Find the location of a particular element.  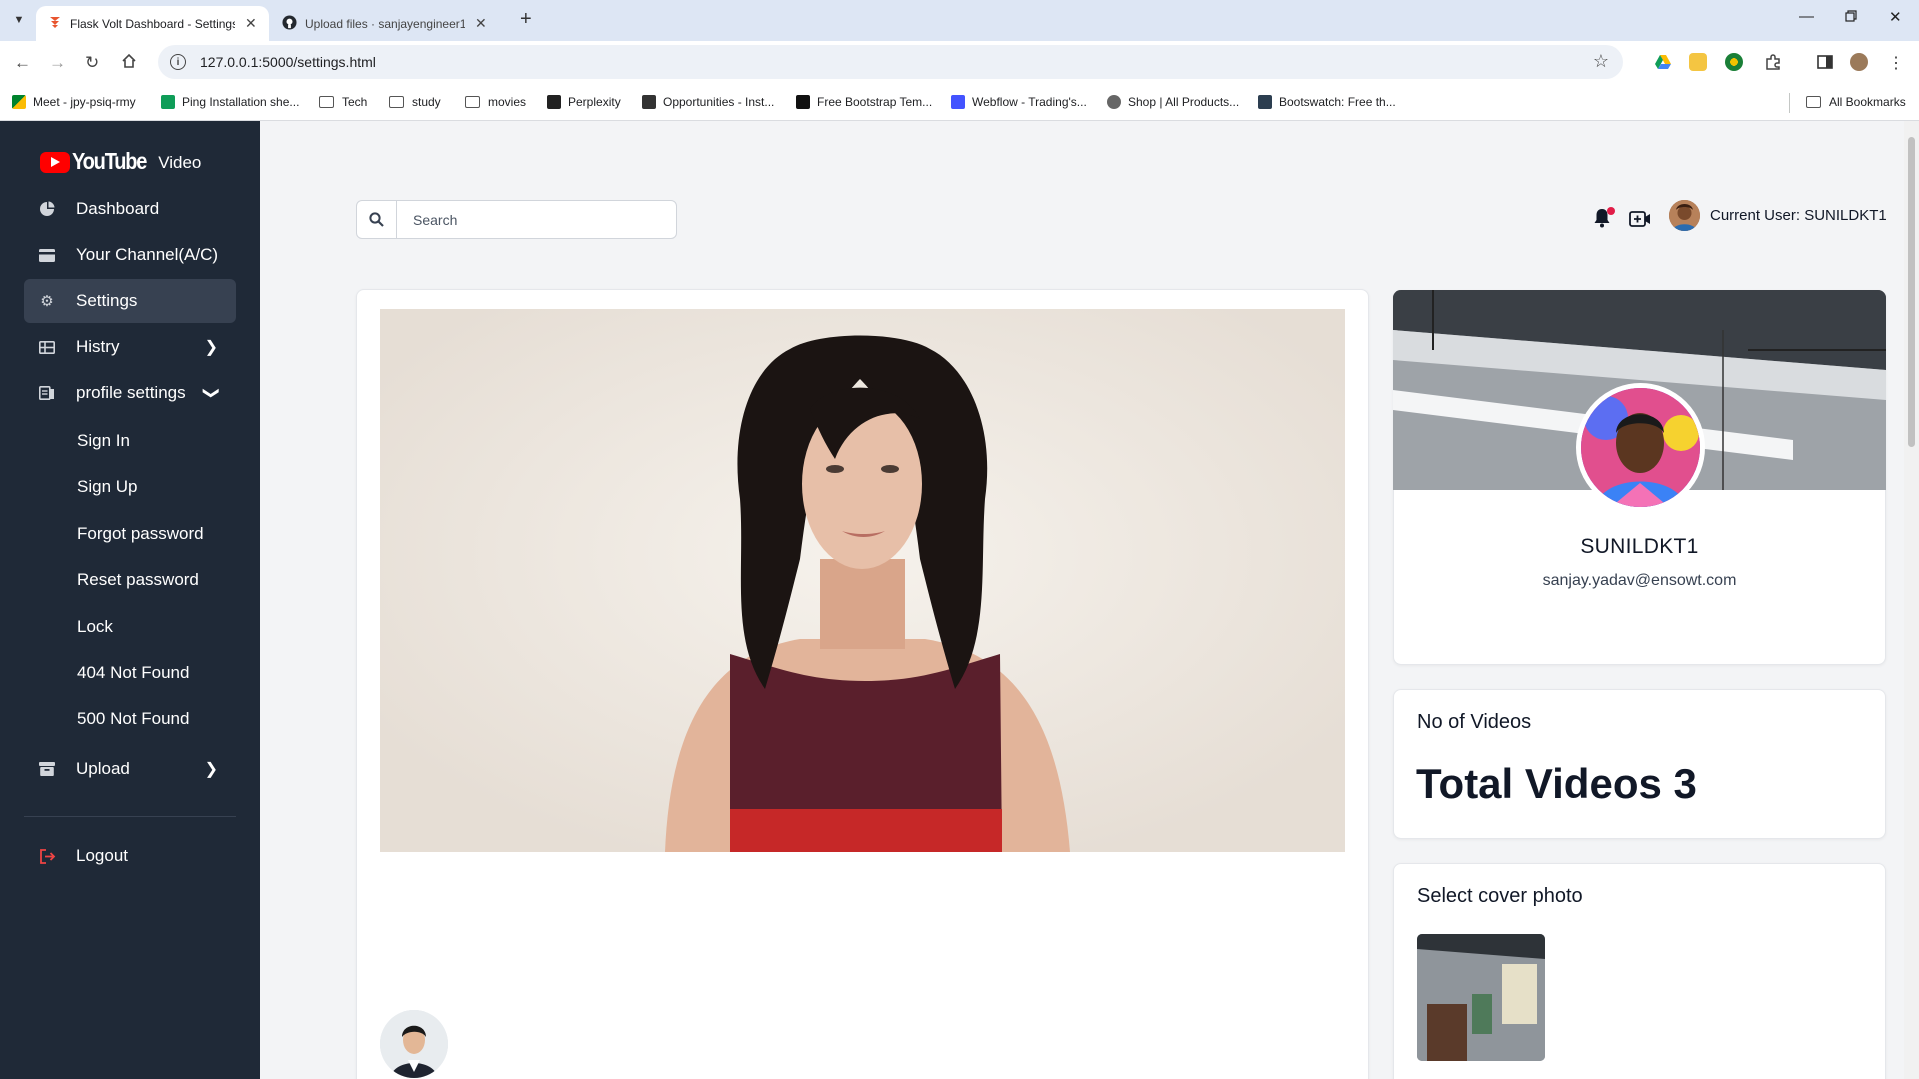

sidebar-item-your-channel: Your Channel(A/C) is located at coordinates (130, 255).